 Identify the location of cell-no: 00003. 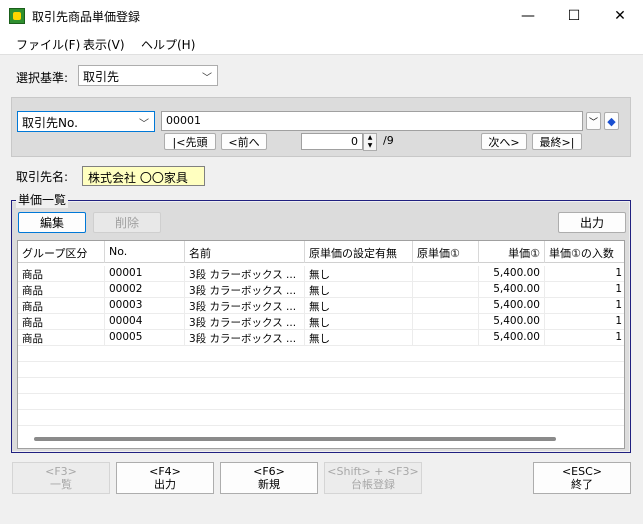
(145, 306).